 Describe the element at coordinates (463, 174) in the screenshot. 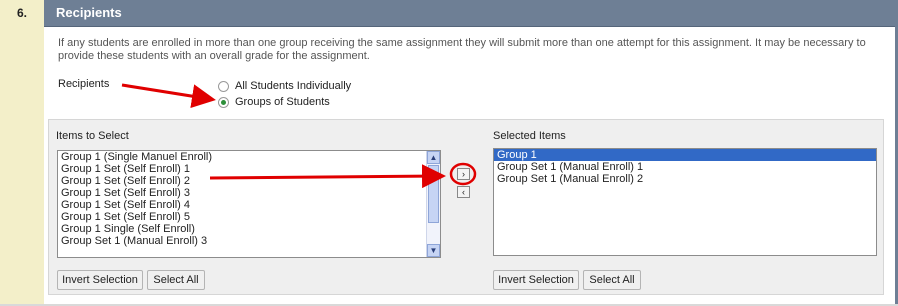

I see `annotation-circle-move` at that location.